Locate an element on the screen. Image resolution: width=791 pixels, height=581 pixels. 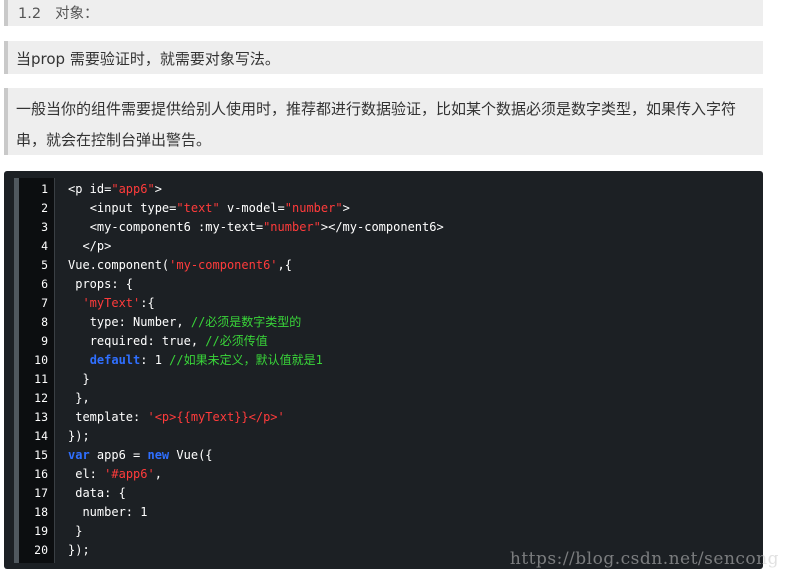
line-number: 13 is located at coordinates (41, 417).